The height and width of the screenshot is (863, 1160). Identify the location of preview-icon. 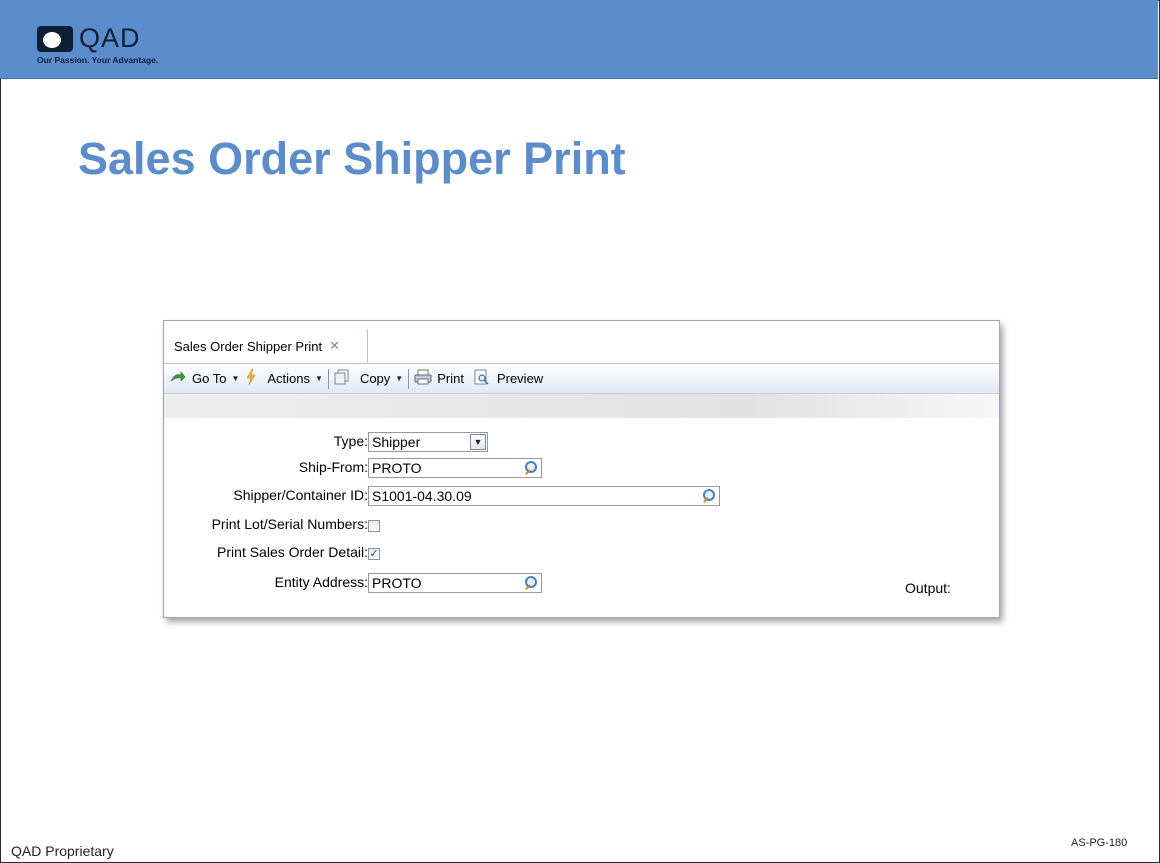
(482, 379).